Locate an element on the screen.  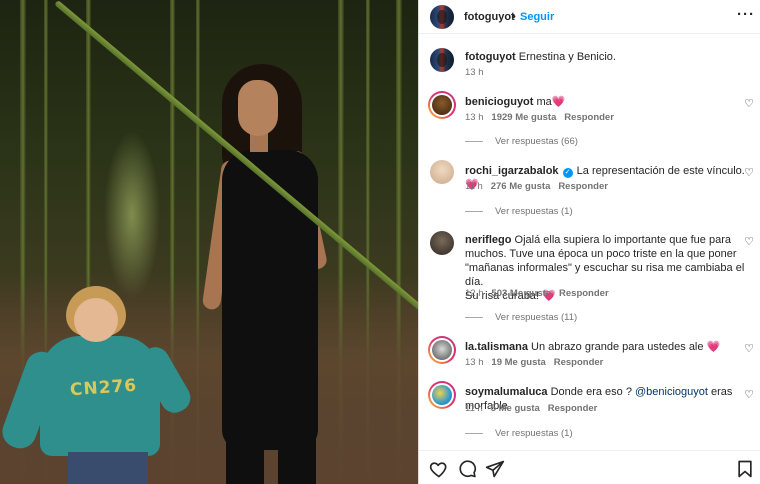
post-header: fotoguyot • Seguir ··· is located at coordinates (589, 17).